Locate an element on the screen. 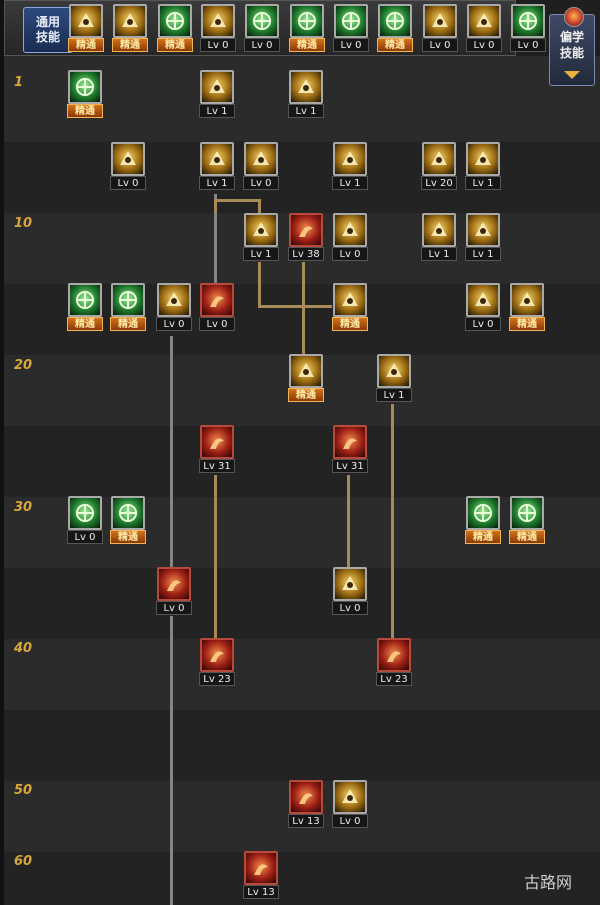 The image size is (600, 905). runner-icon is located at coordinates (128, 300).